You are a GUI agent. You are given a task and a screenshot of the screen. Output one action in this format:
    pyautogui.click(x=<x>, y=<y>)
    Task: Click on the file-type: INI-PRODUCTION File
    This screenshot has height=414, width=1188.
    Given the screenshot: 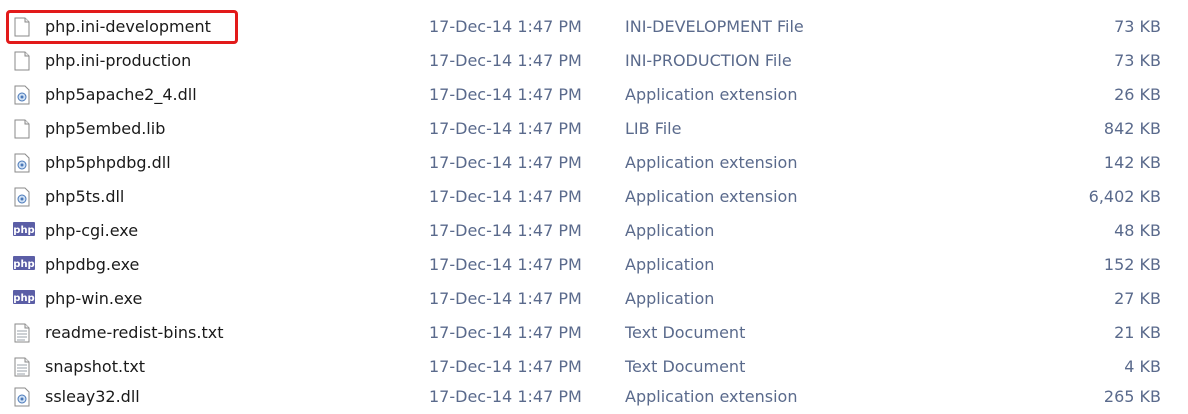 What is the action you would take?
    pyautogui.click(x=708, y=60)
    